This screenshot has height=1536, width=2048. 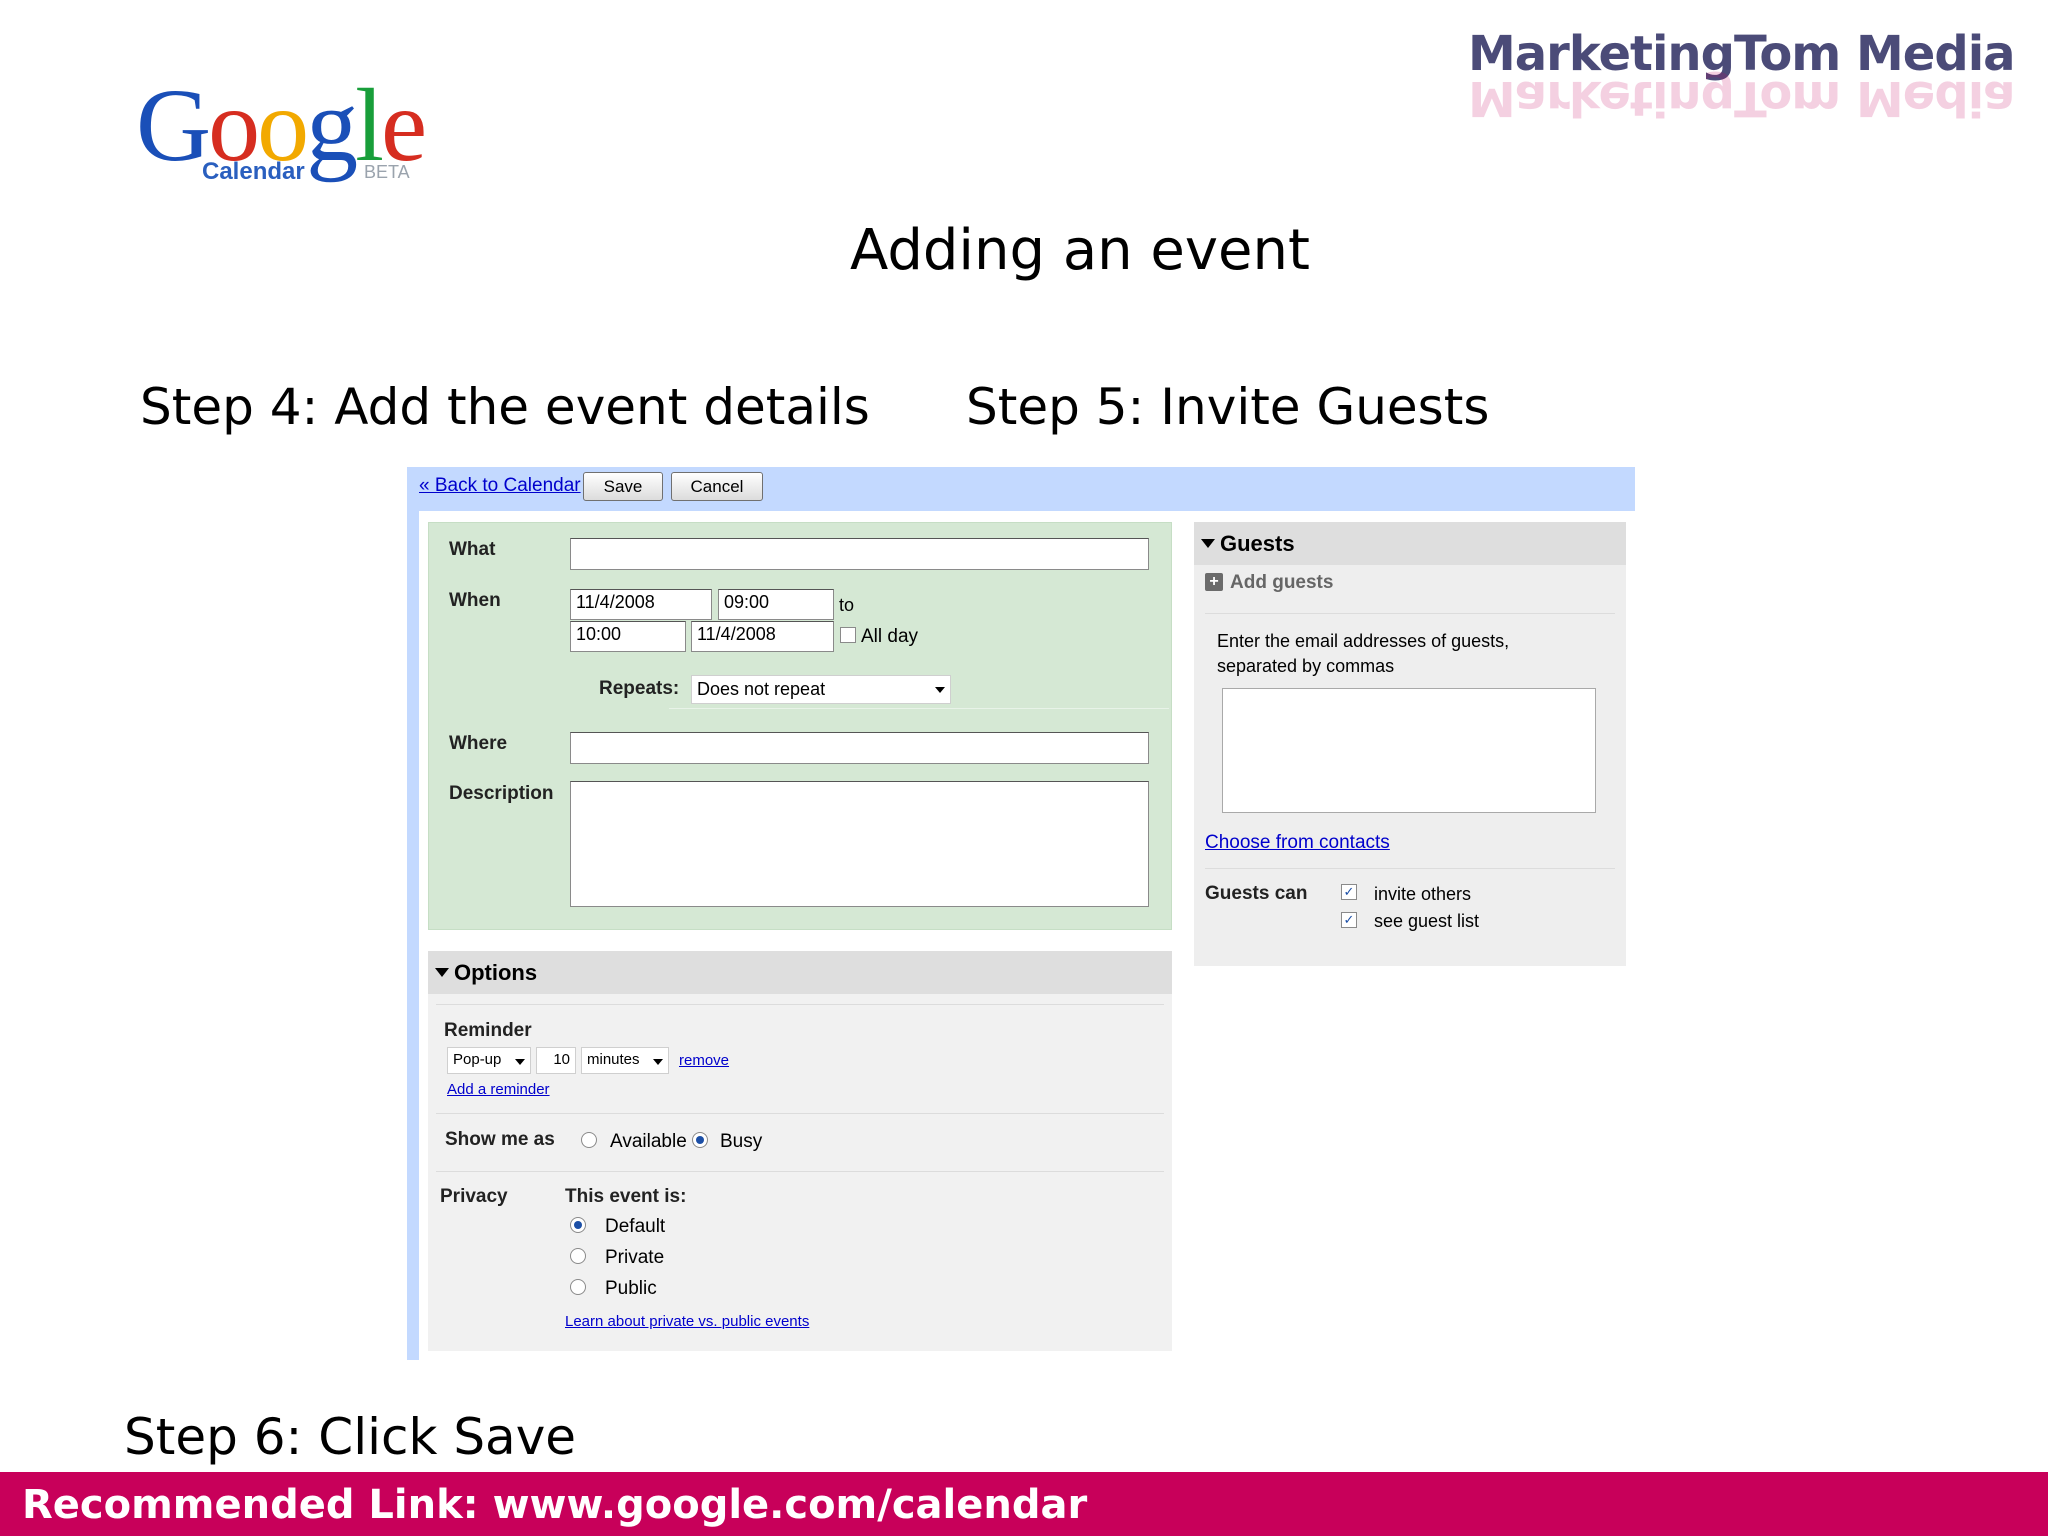 I want to click on where-label: Where, so click(x=478, y=743).